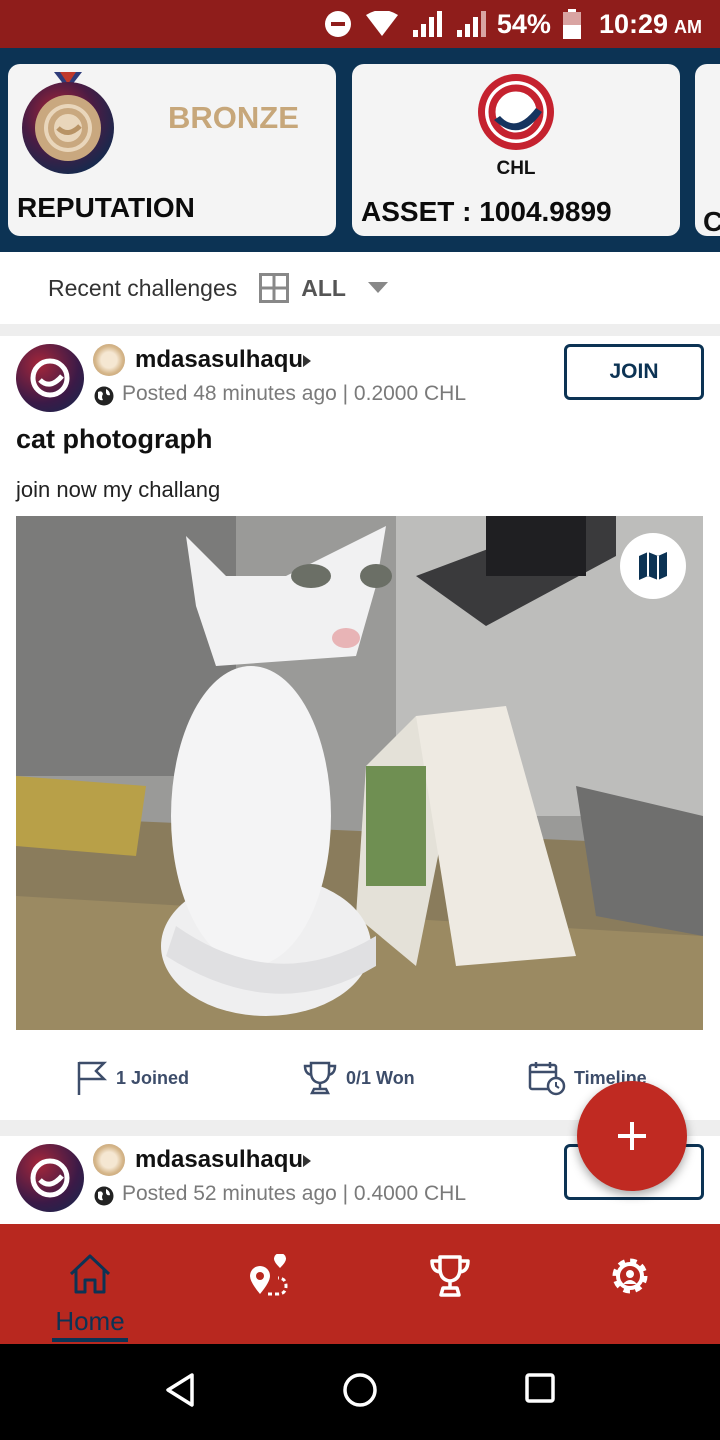 The height and width of the screenshot is (1440, 720). Describe the element at coordinates (172, 150) in the screenshot. I see `reputation-card: BRONZE REPUTATION` at that location.